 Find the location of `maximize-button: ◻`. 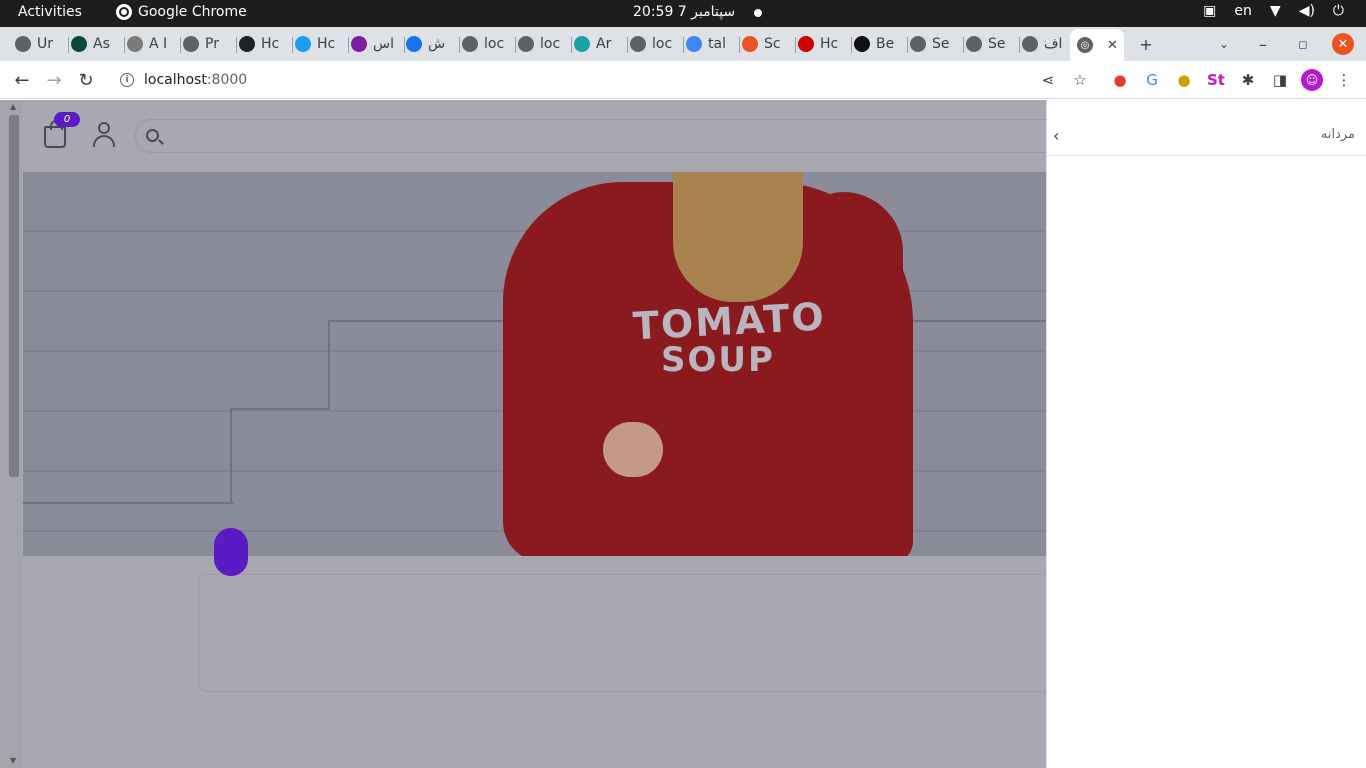

maximize-button: ◻ is located at coordinates (1303, 44).